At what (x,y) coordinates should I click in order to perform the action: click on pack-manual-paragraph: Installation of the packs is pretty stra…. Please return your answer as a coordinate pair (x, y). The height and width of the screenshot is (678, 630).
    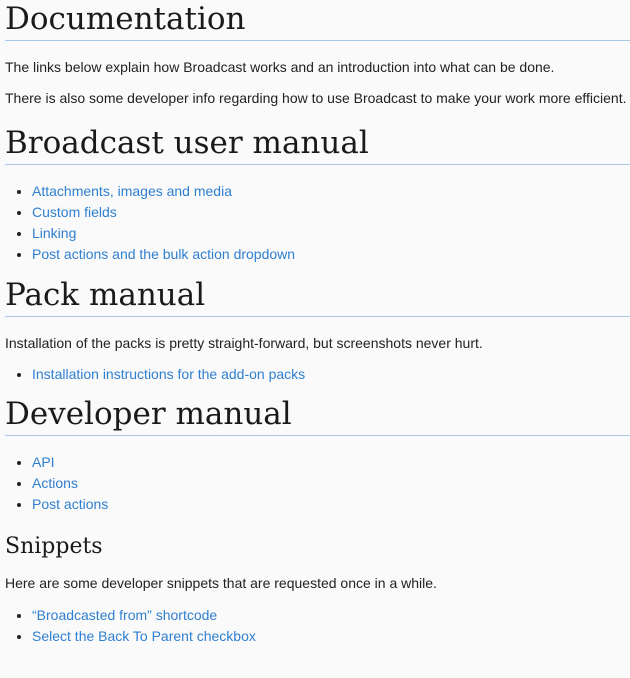
    Looking at the image, I should click on (244, 343).